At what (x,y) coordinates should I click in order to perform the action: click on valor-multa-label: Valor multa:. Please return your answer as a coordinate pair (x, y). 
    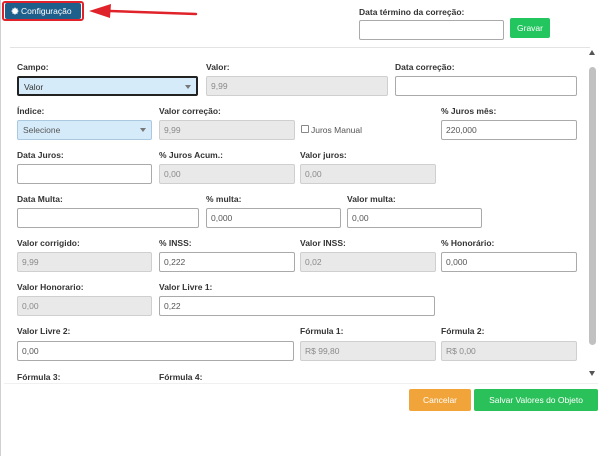
    Looking at the image, I should click on (371, 199).